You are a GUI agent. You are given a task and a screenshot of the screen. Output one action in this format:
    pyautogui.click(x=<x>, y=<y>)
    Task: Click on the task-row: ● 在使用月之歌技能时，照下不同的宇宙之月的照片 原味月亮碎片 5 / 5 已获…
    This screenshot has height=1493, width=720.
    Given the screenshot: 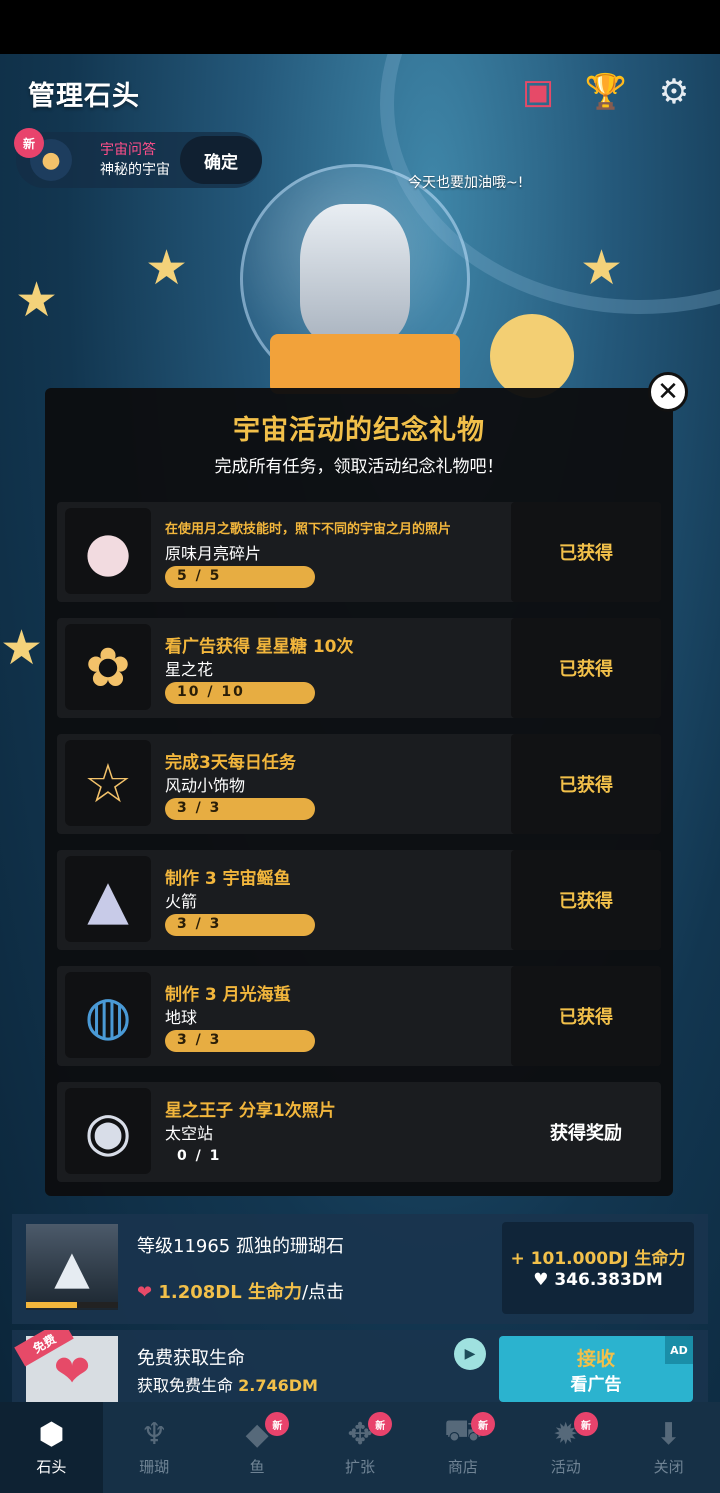 What is the action you would take?
    pyautogui.click(x=359, y=552)
    